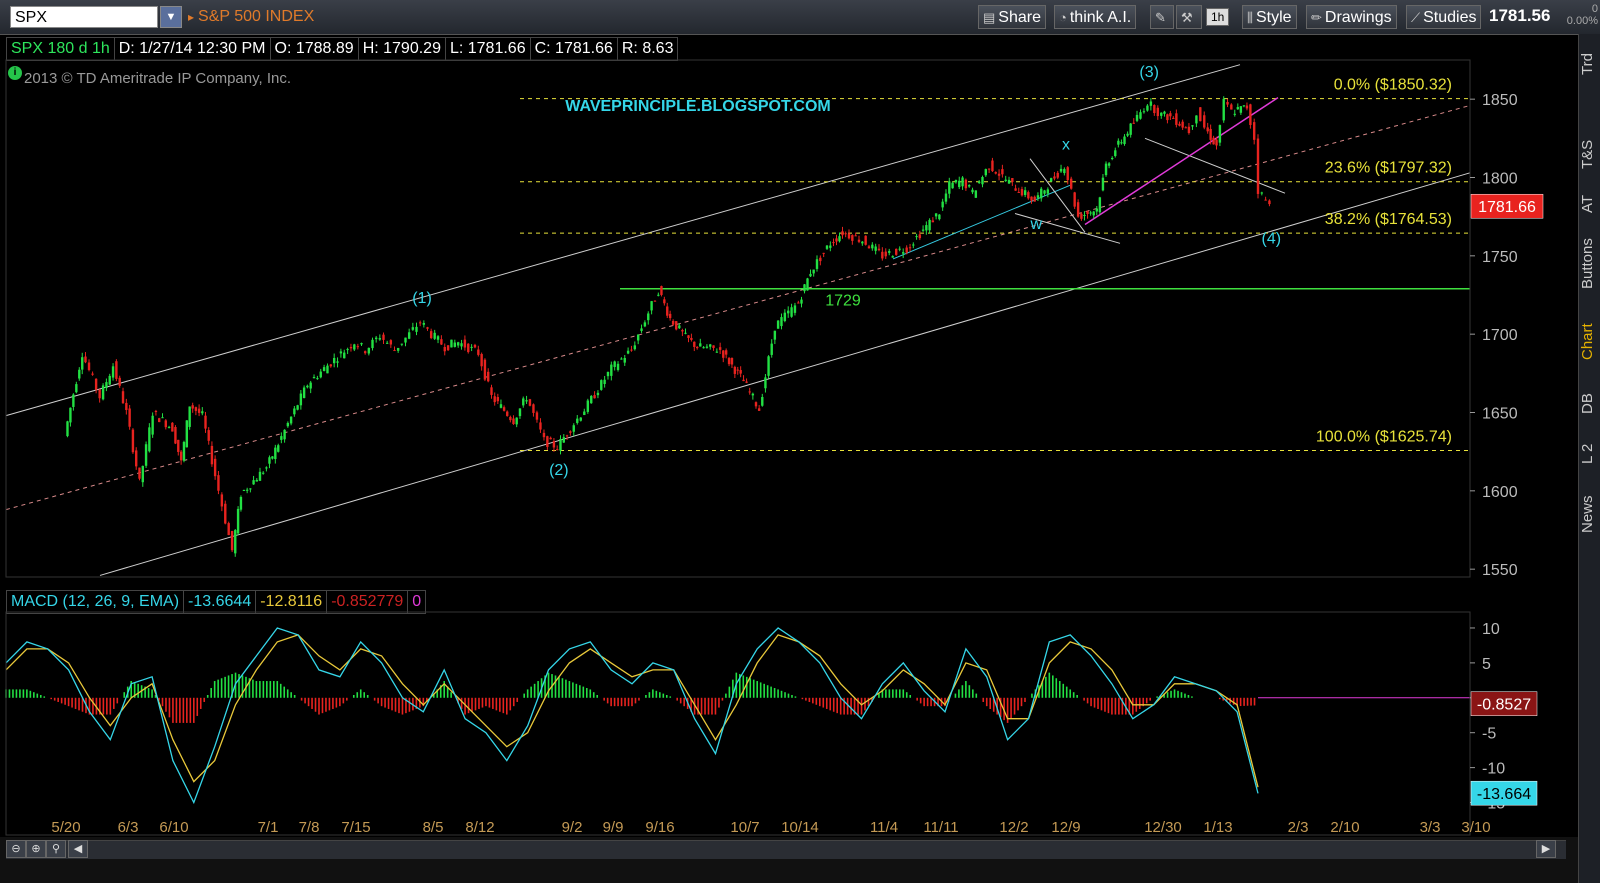 This screenshot has height=883, width=1600. Describe the element at coordinates (433, 827) in the screenshot. I see `date-tick-label: 8/5` at that location.